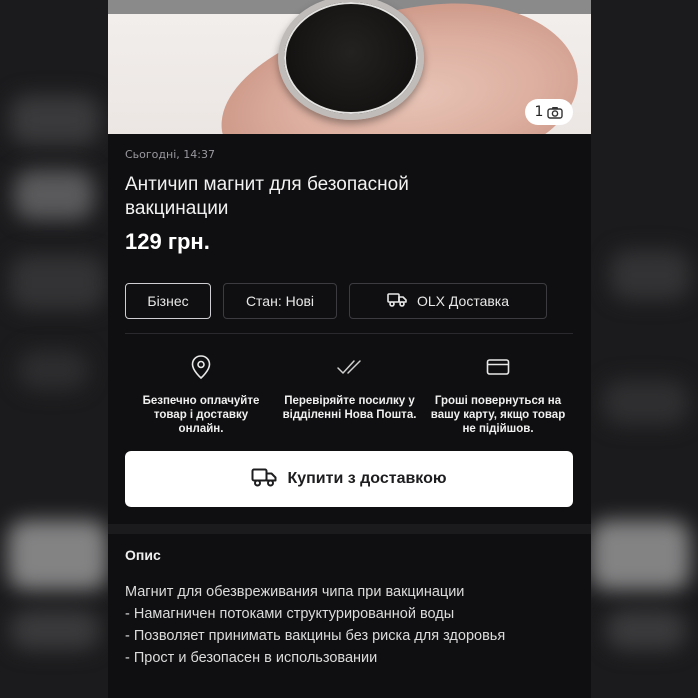  I want to click on condition-chip-label: Стан: Нові, so click(280, 301).